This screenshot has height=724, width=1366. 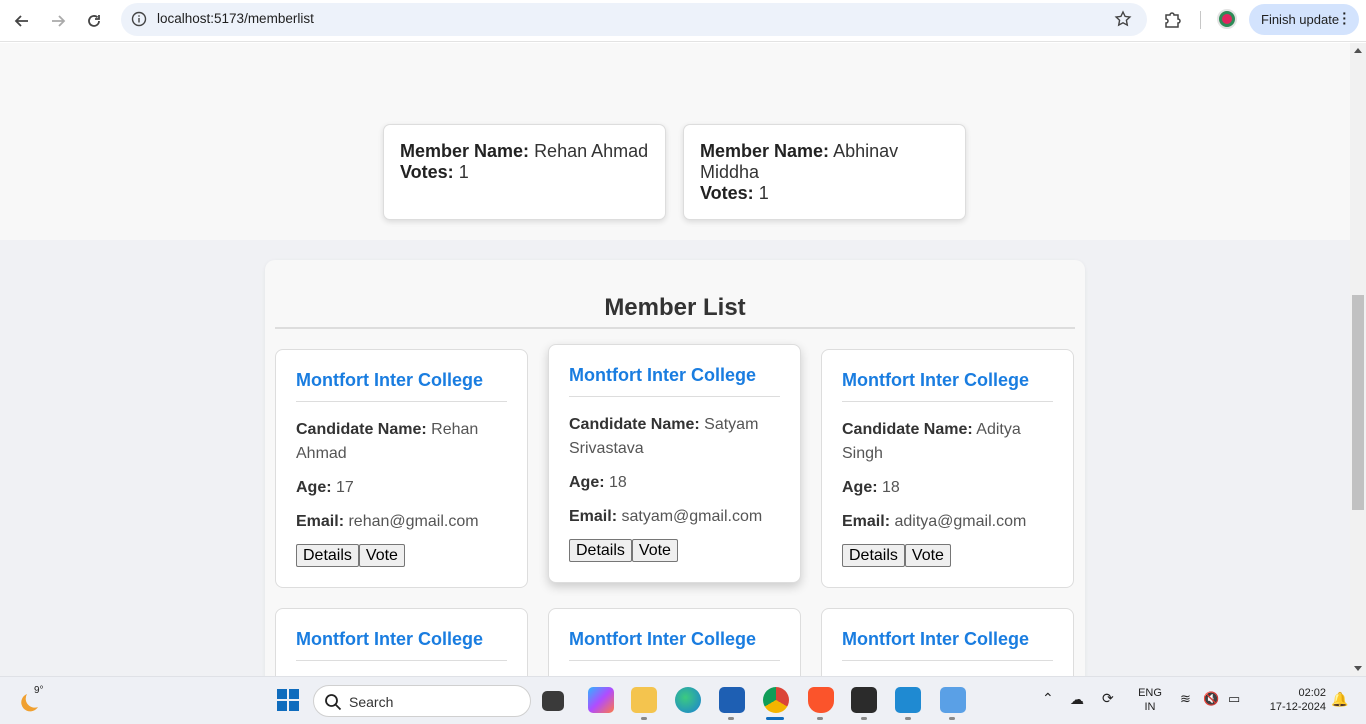 I want to click on email-field: Email: rehan@gmail.com, so click(x=401, y=522).